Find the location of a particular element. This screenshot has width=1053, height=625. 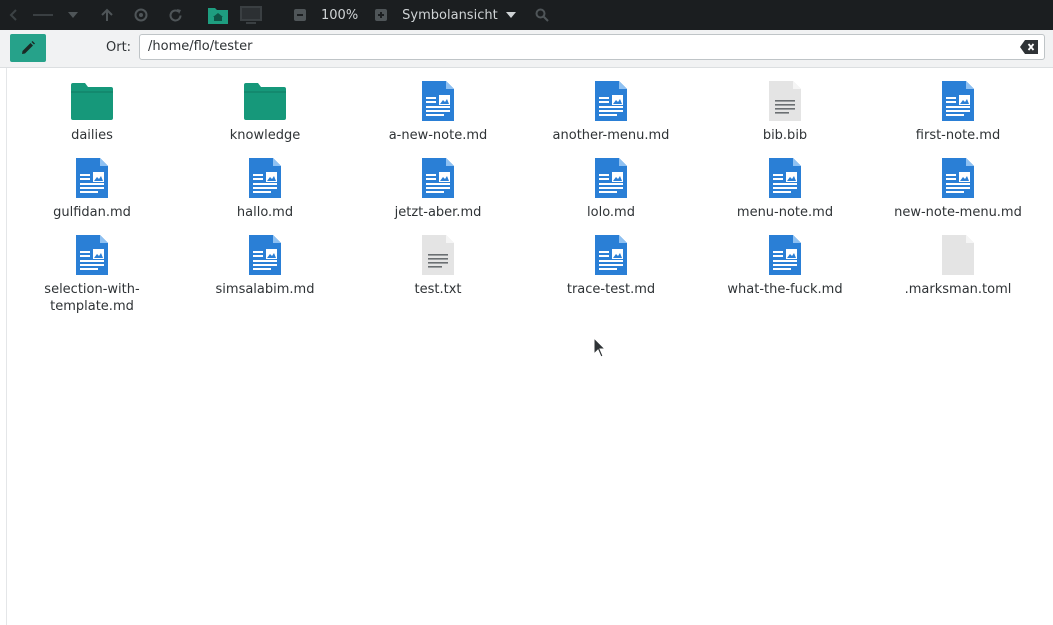

file-item-label: test.txt is located at coordinates (438, 289).